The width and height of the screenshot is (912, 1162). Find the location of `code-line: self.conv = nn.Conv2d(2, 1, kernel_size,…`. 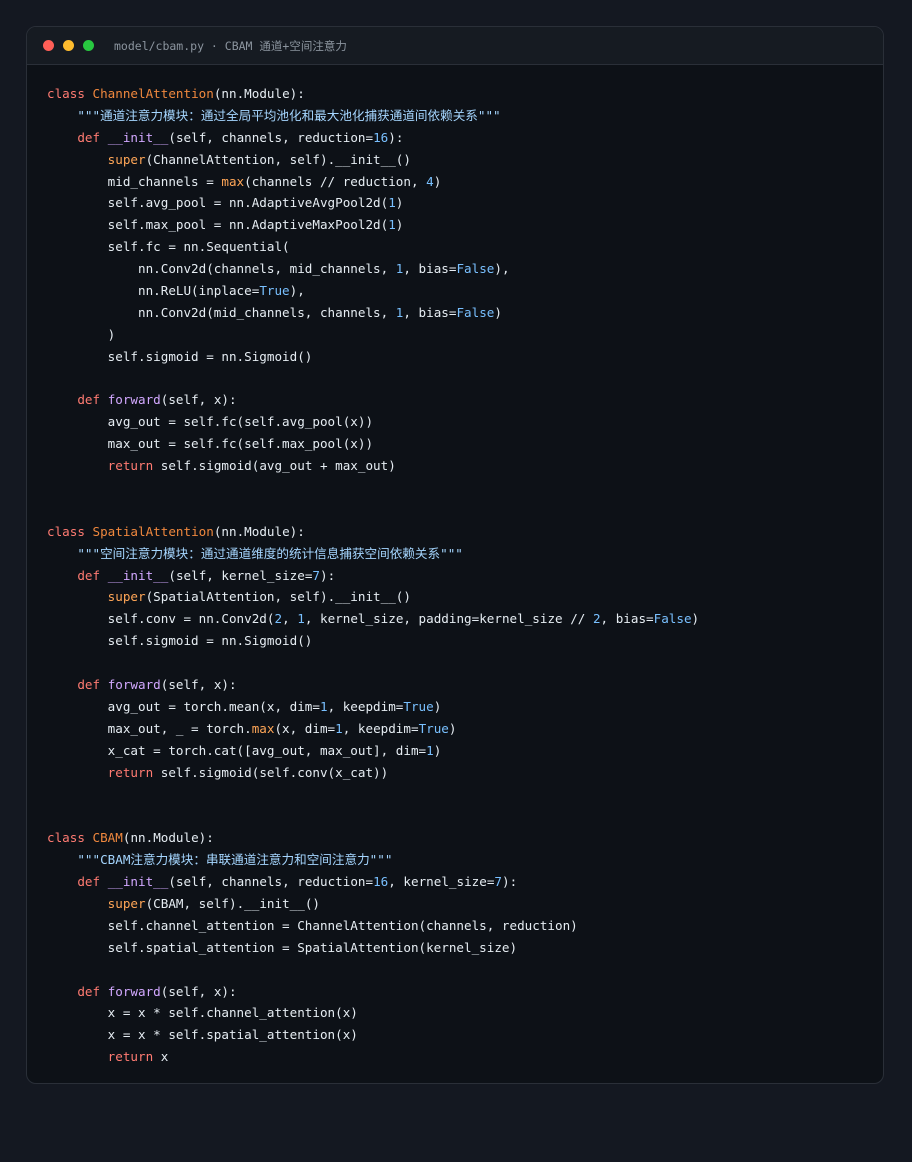

code-line: self.conv = nn.Conv2d(2, 1, kernel_size,… is located at coordinates (460, 619).